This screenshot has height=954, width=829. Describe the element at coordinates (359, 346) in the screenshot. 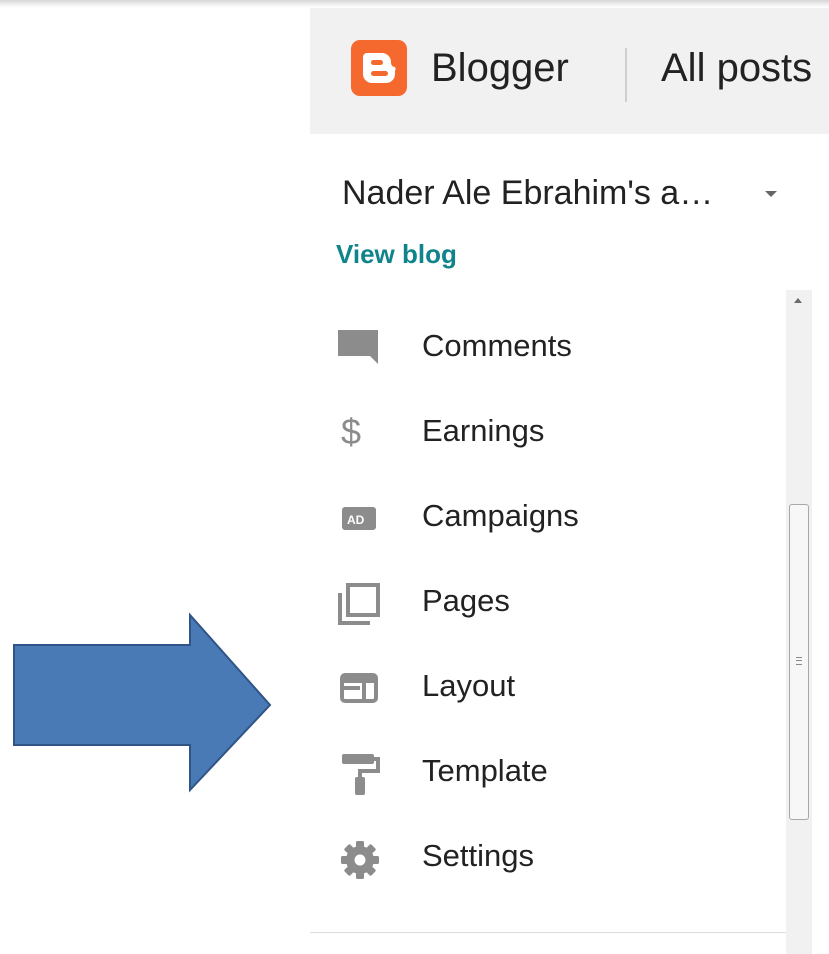

I see `comment-icon` at that location.